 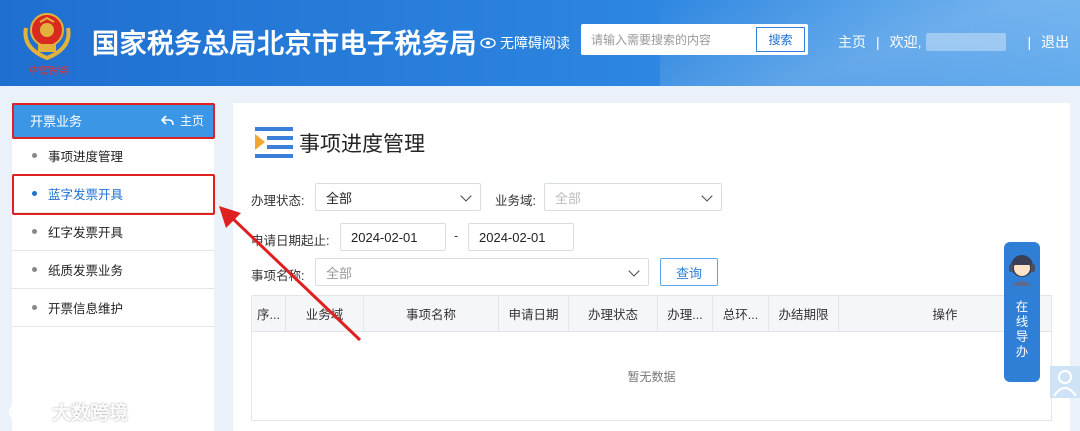 I want to click on sidebar-home-link: 主页, so click(x=182, y=120).